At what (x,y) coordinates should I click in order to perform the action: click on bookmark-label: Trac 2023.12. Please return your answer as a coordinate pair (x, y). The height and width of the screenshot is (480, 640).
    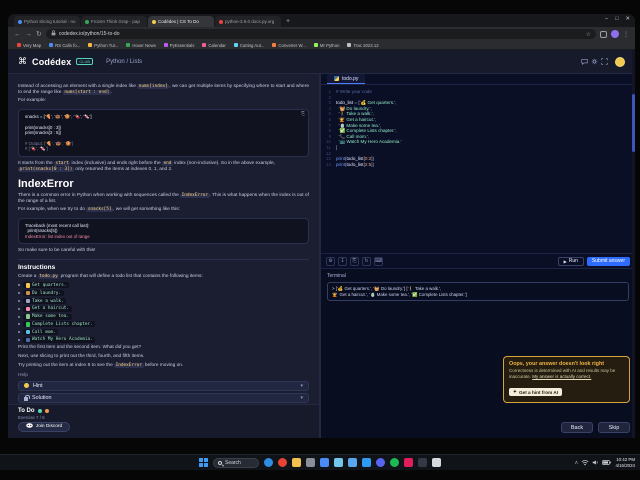
    Looking at the image, I should click on (366, 45).